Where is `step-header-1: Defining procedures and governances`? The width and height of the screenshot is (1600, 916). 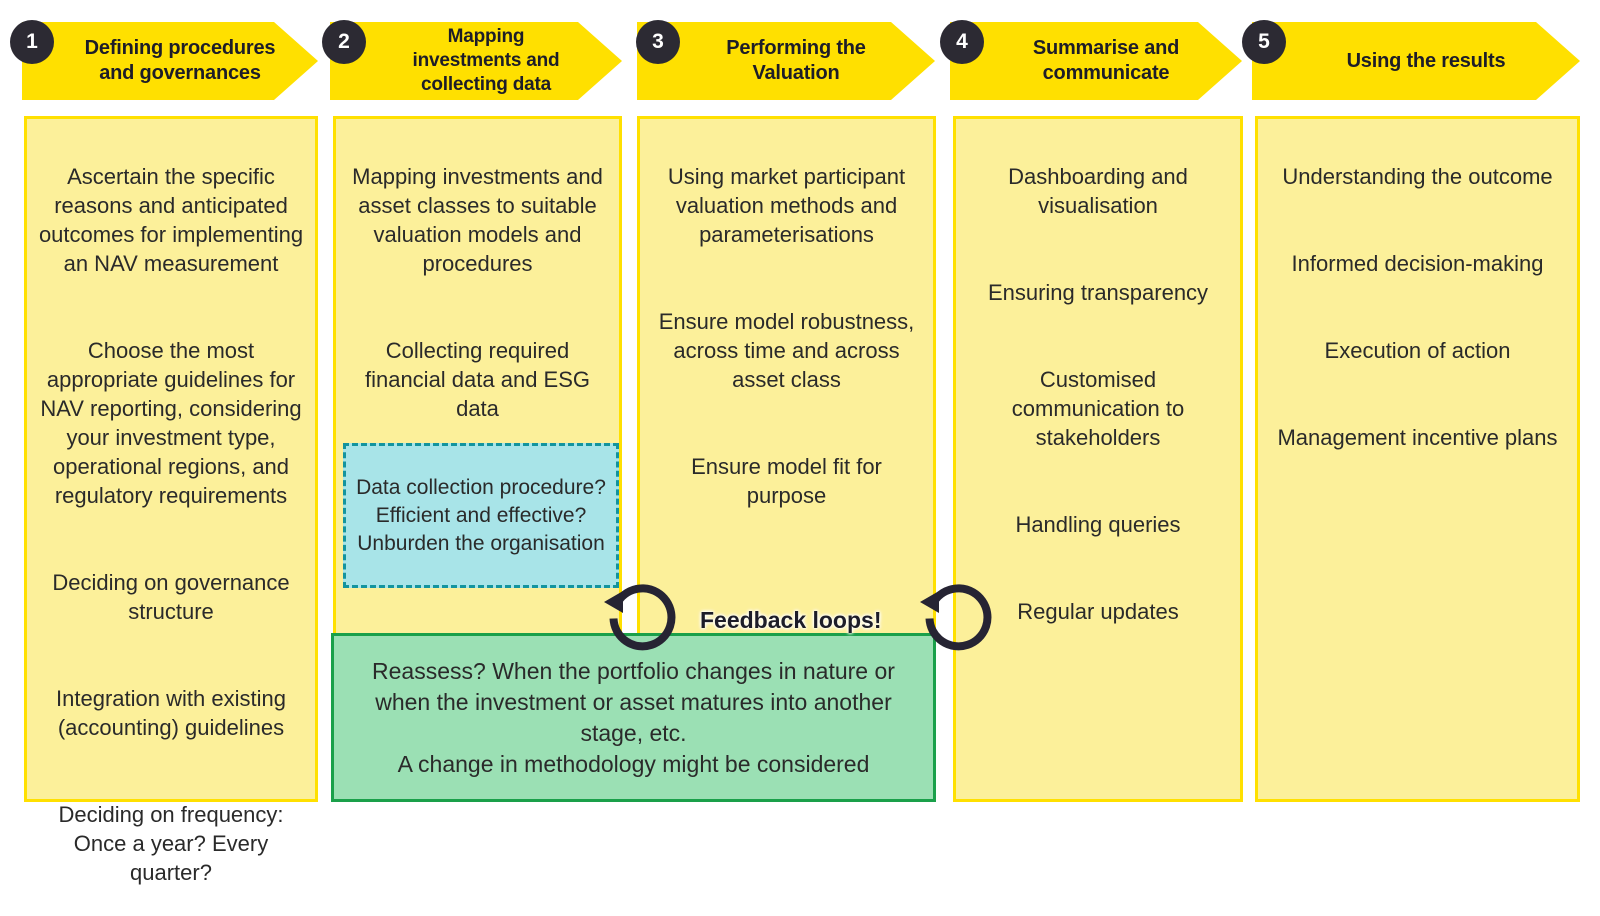 step-header-1: Defining procedures and governances is located at coordinates (170, 61).